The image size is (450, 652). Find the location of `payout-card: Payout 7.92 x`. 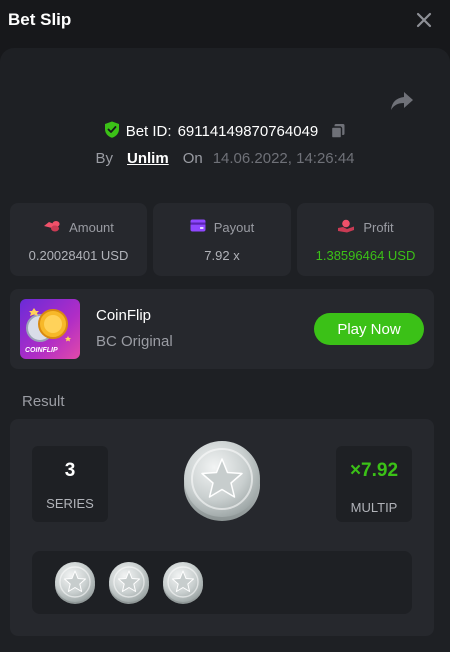

payout-card: Payout 7.92 x is located at coordinates (222, 239).